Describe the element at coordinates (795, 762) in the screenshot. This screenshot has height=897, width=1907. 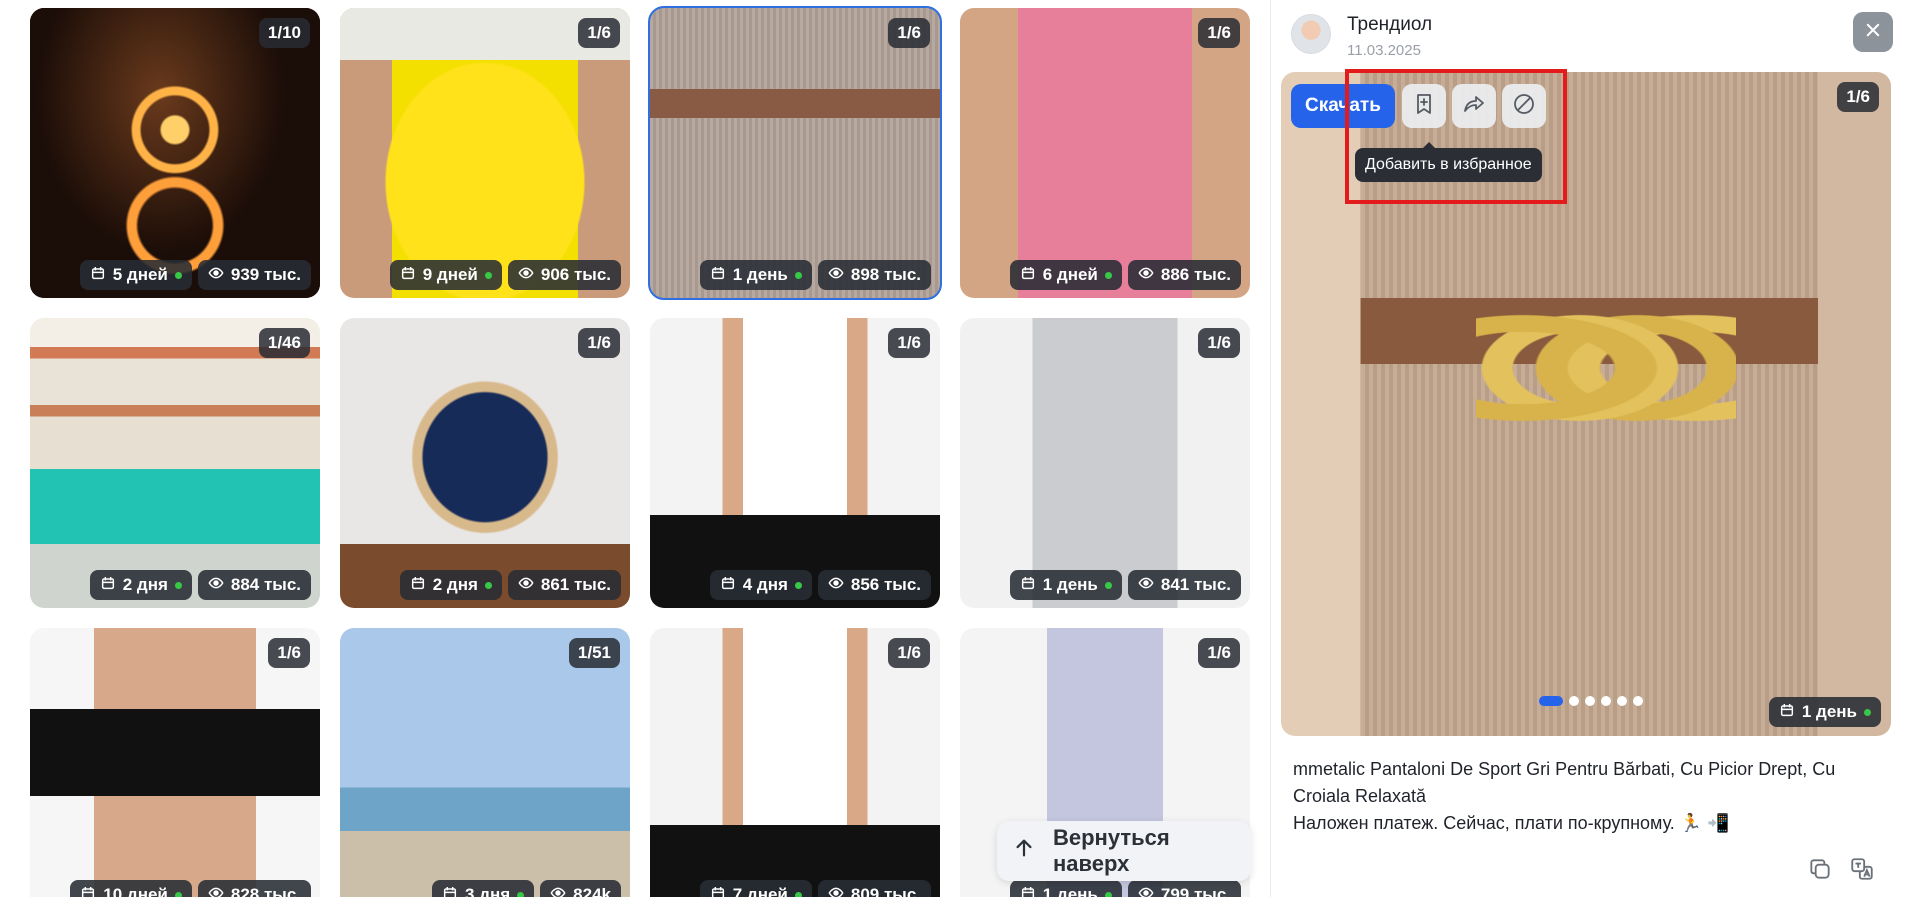
I see `ad-card: 1/6 7 дней 809 тыс.` at that location.